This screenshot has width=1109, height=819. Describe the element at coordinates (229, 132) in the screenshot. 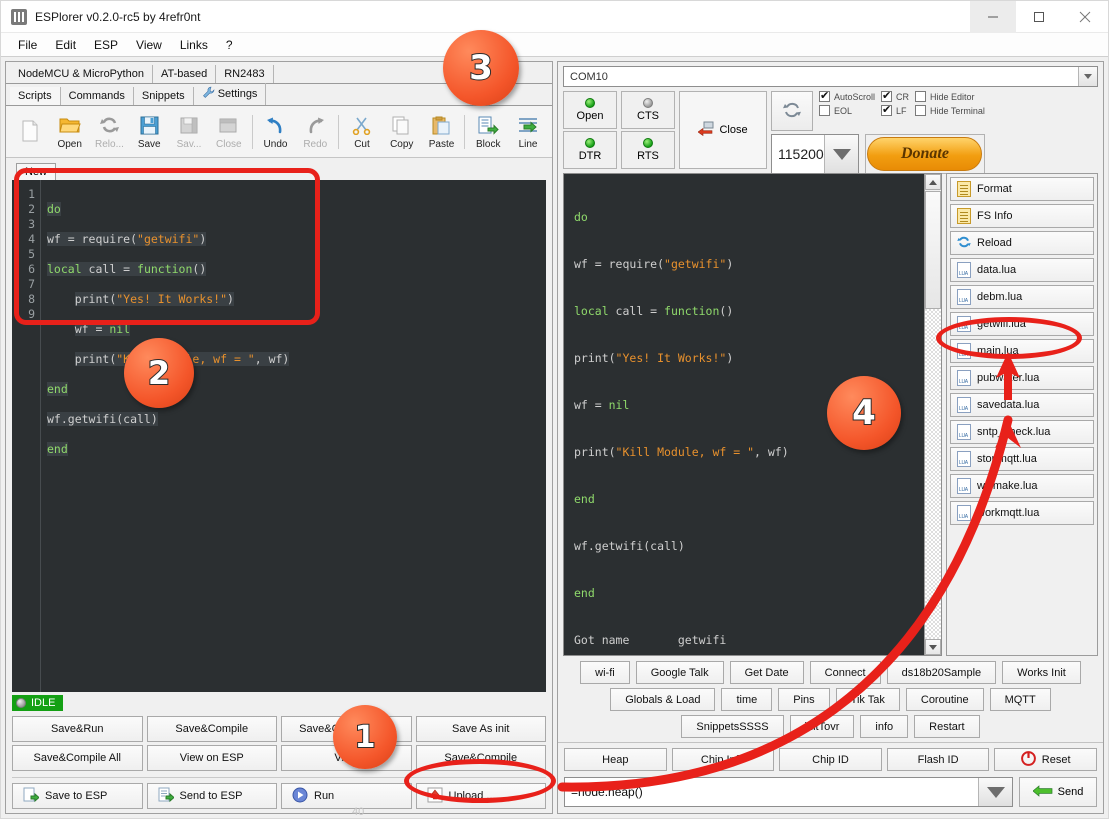

I see `close-file-button: Close` at that location.